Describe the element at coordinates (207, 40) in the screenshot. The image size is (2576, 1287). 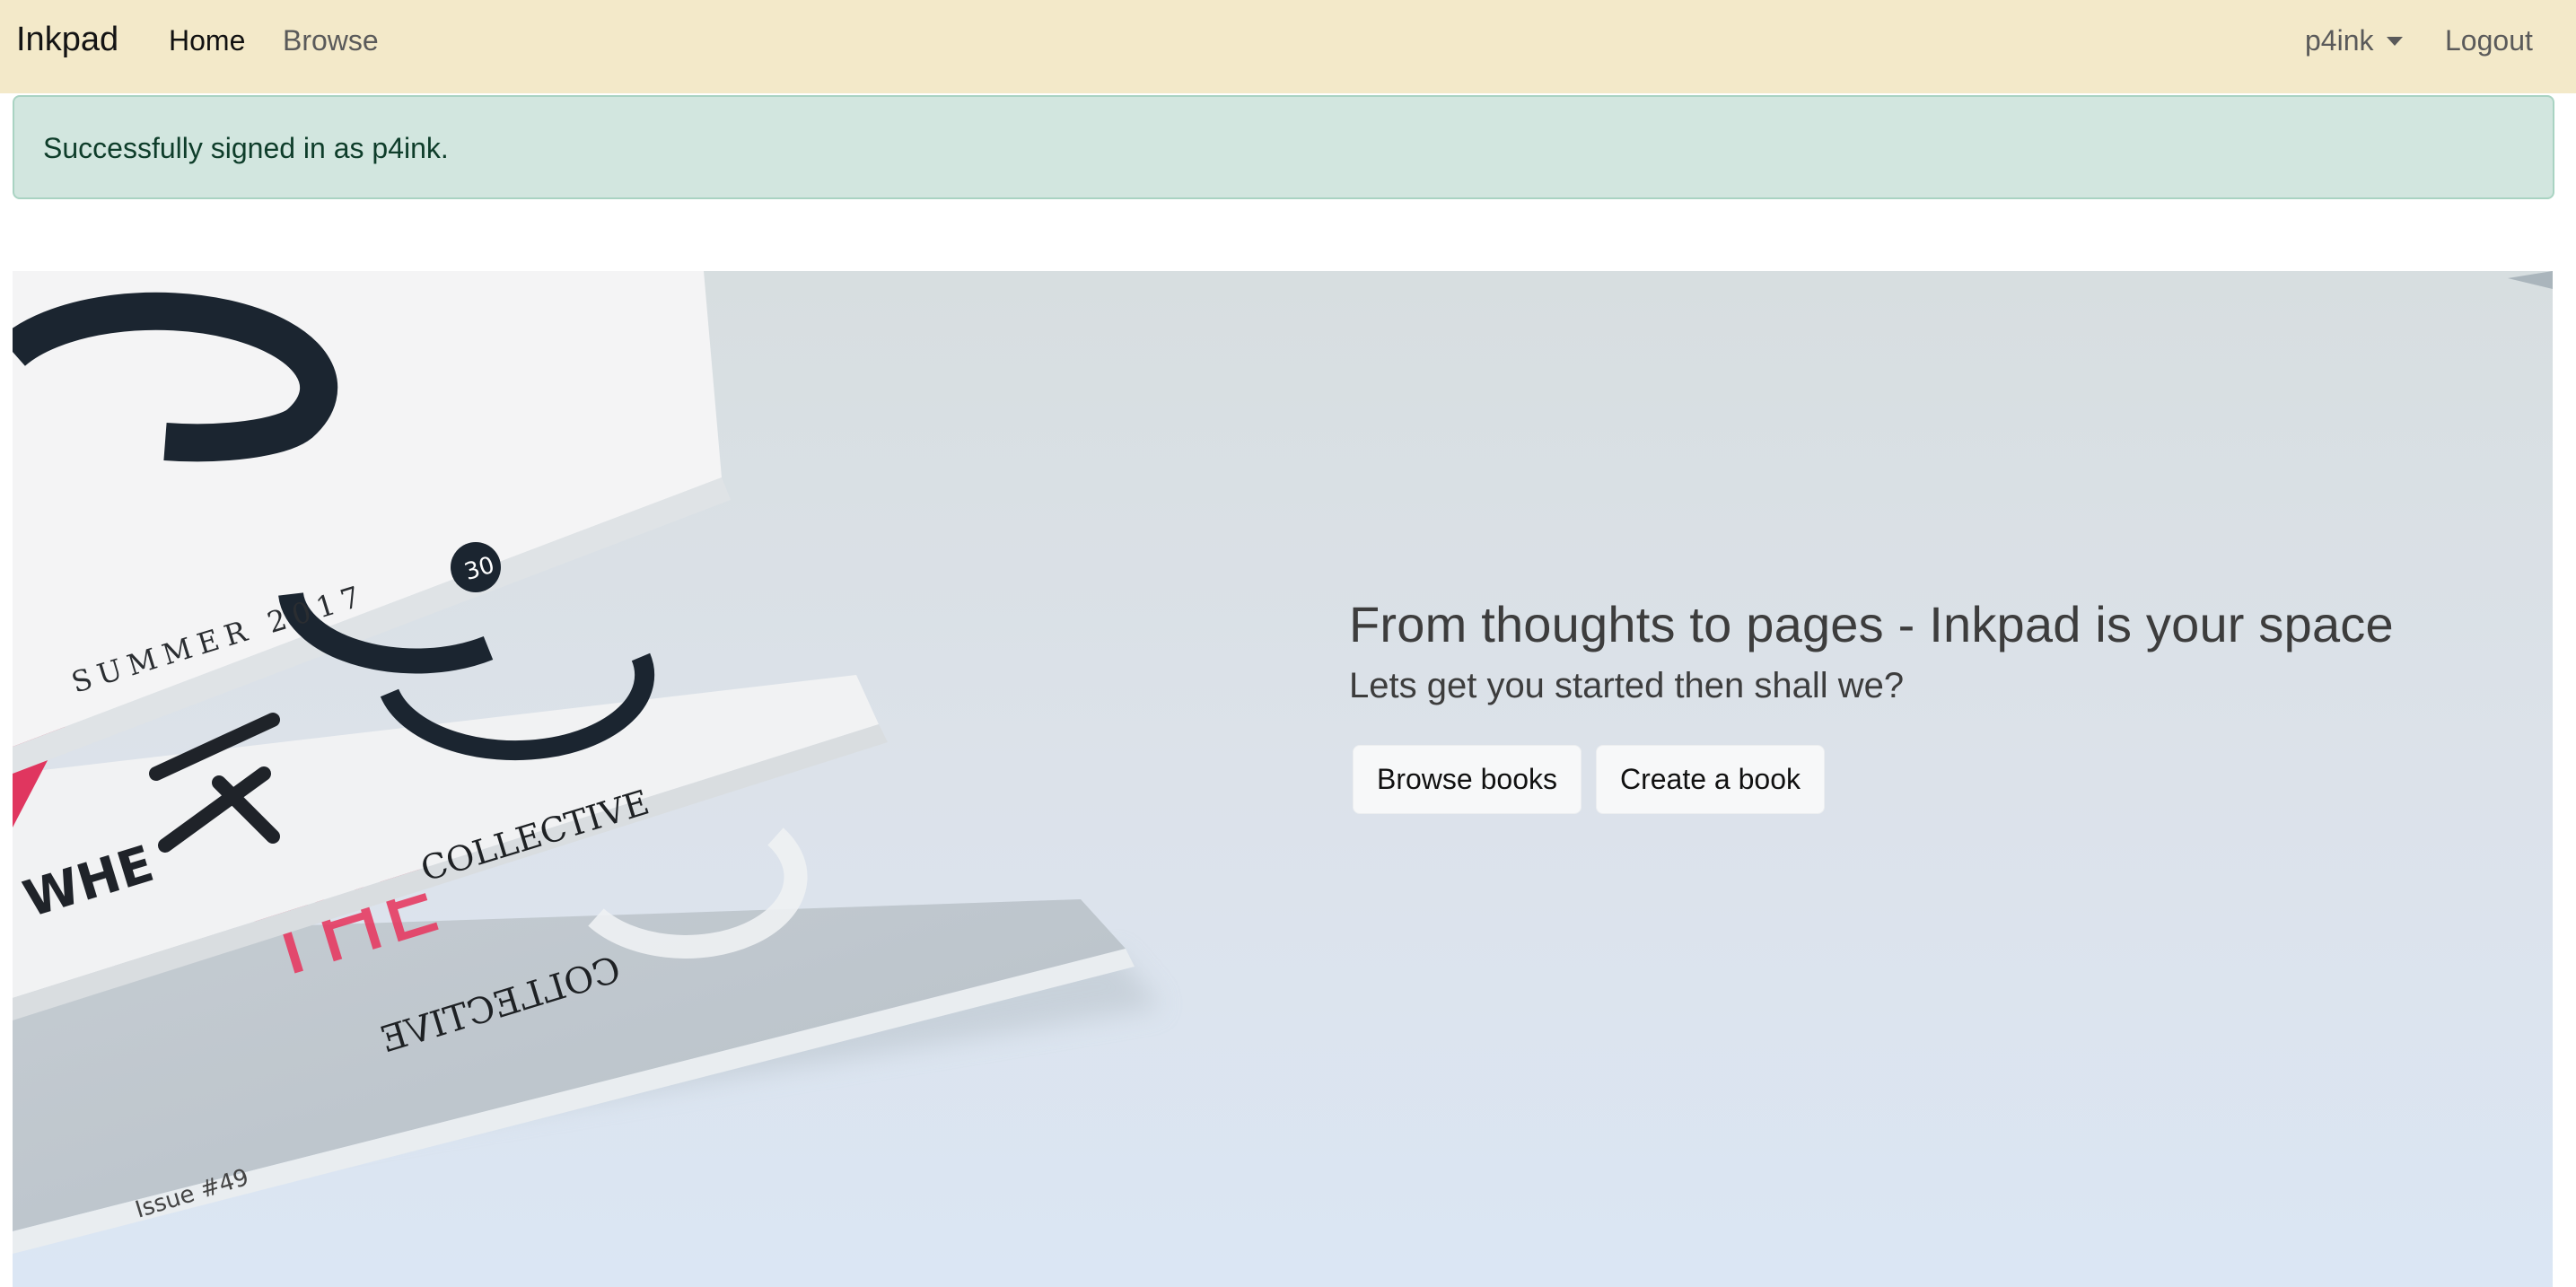
I see `nav-home-link: Home` at that location.